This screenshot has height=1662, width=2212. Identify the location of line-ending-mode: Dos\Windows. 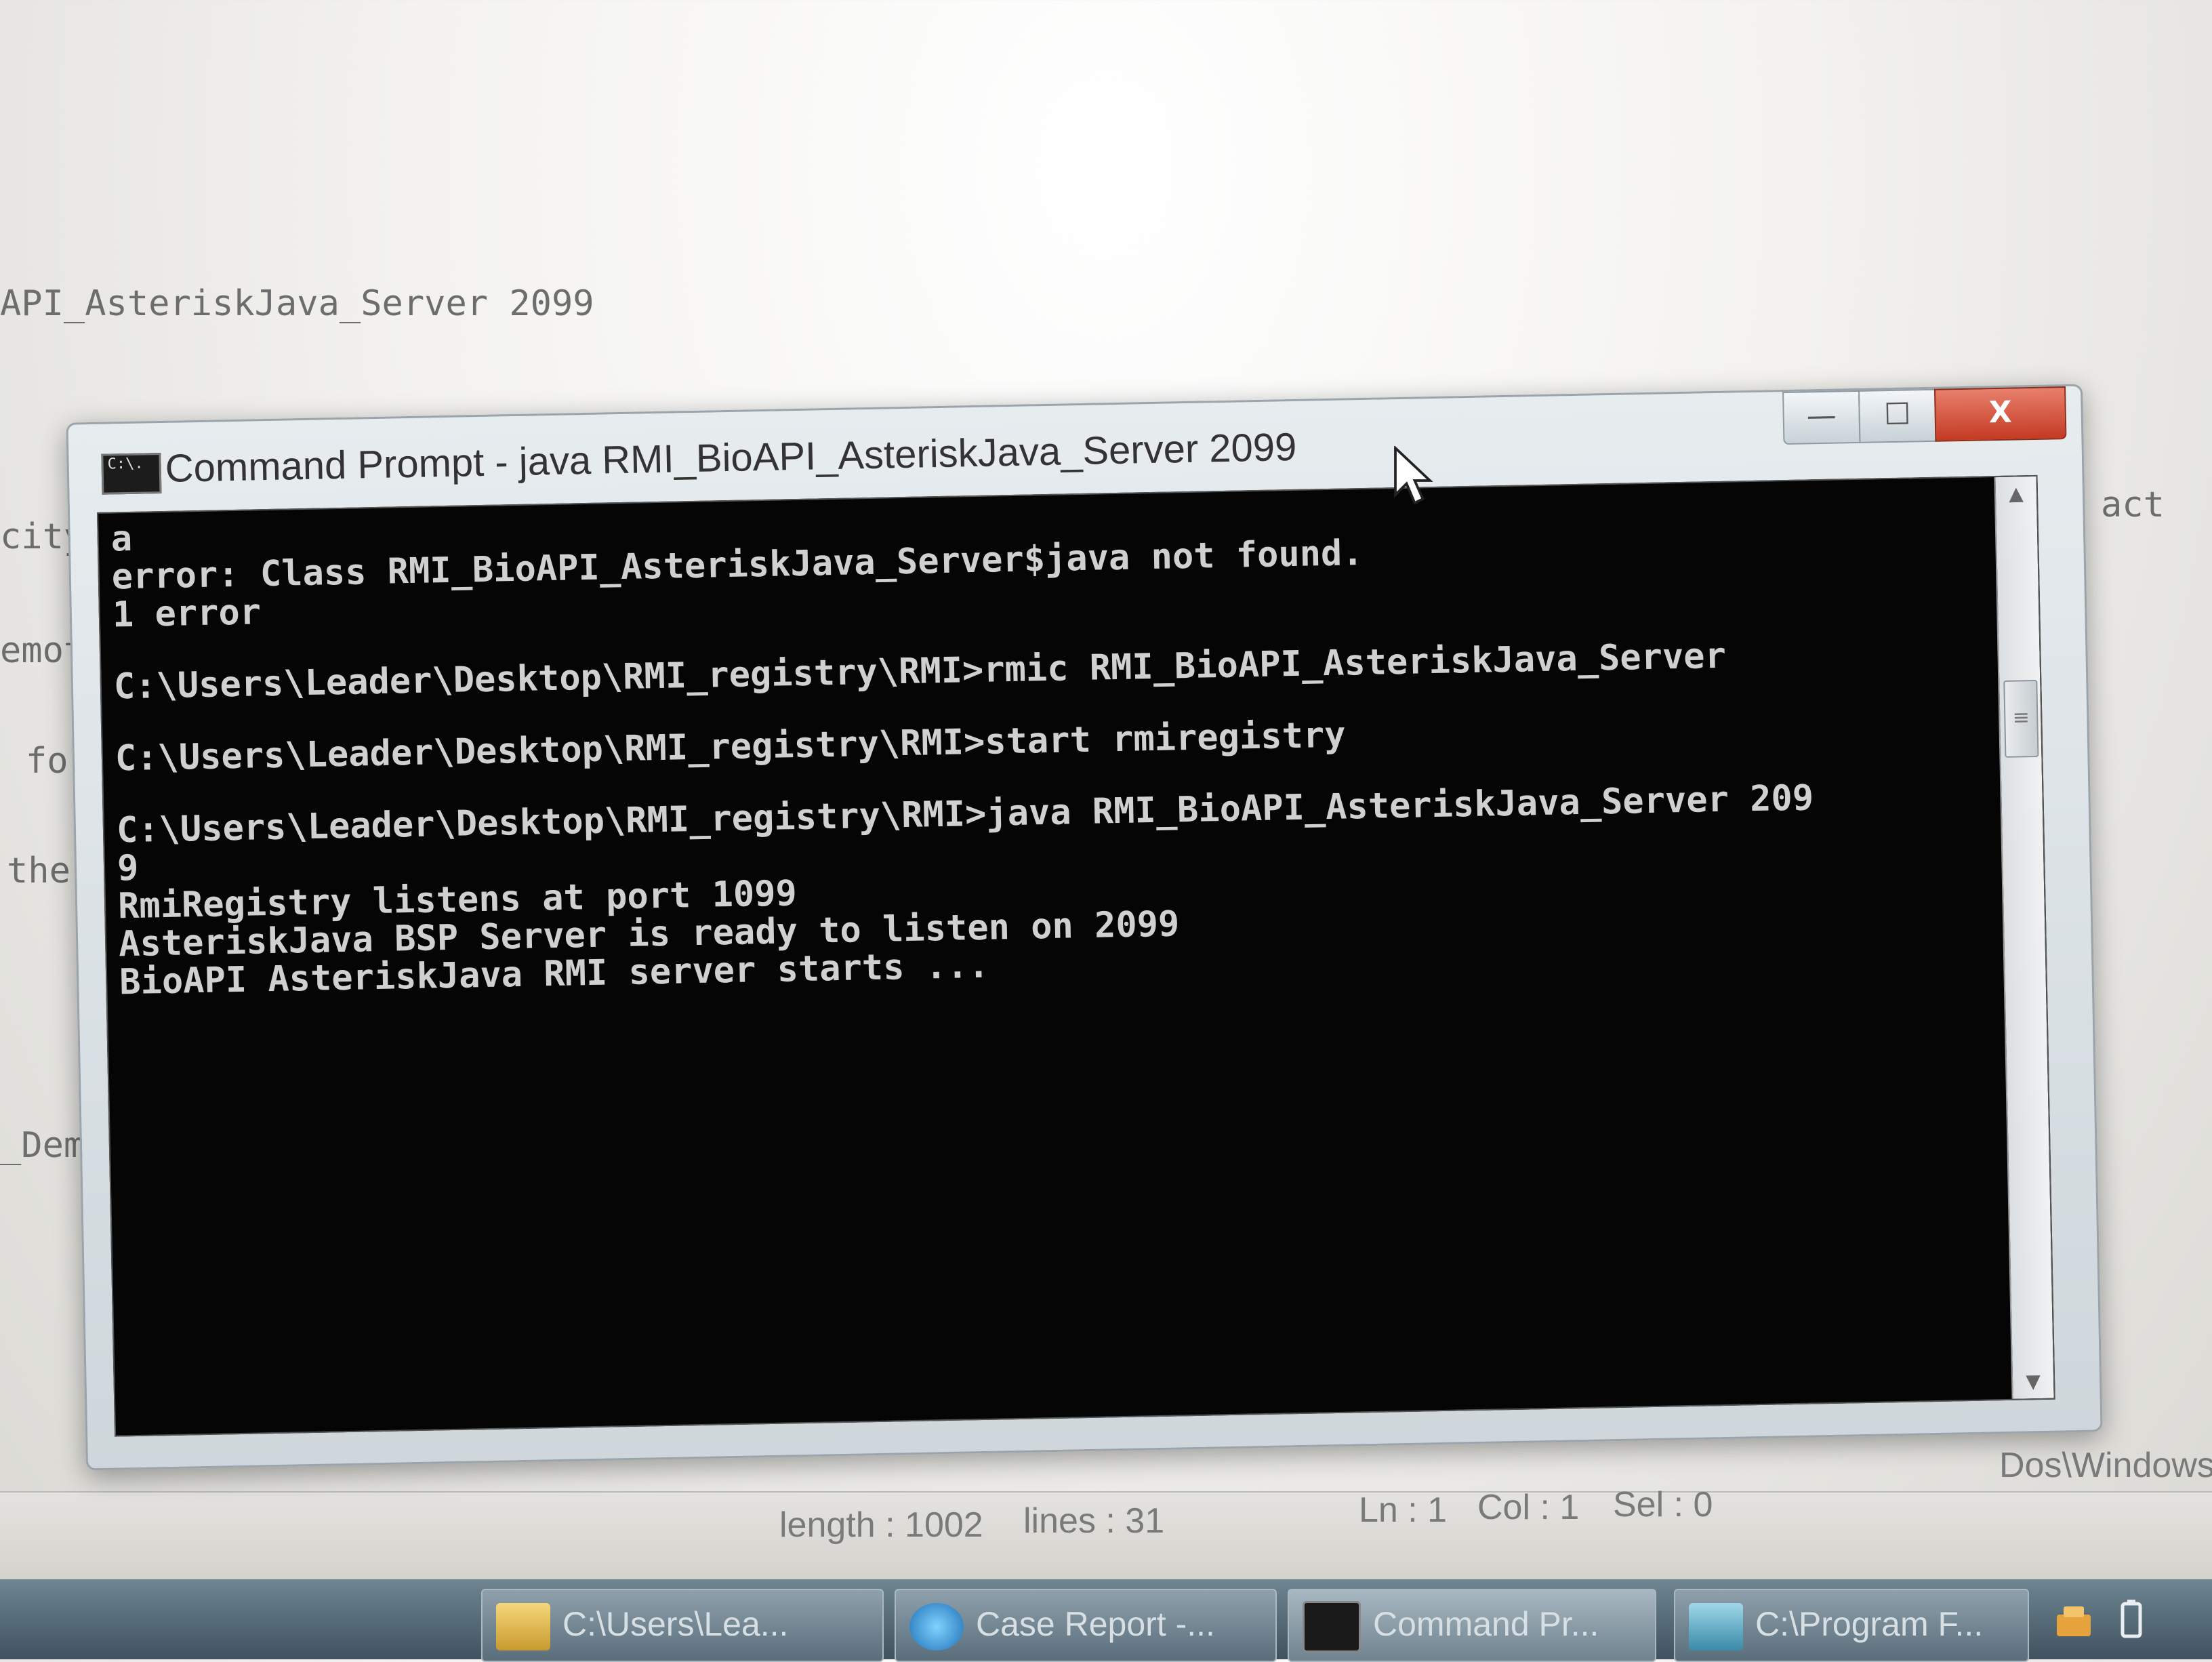
(2105, 1466).